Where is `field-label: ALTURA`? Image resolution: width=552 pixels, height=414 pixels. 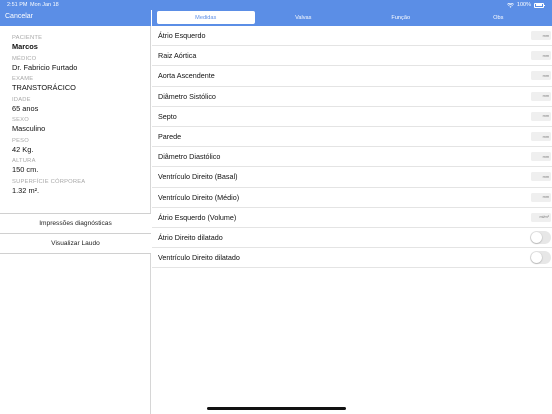
field-label: ALTURA is located at coordinates (24, 161).